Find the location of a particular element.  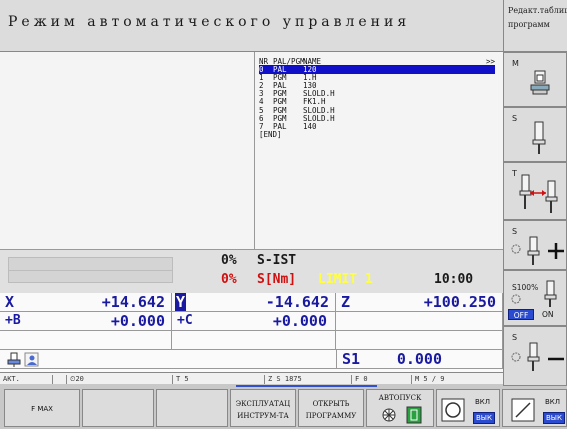

edit-program-table-mode: Редакт.таблицы программ is located at coordinates (535, 26).